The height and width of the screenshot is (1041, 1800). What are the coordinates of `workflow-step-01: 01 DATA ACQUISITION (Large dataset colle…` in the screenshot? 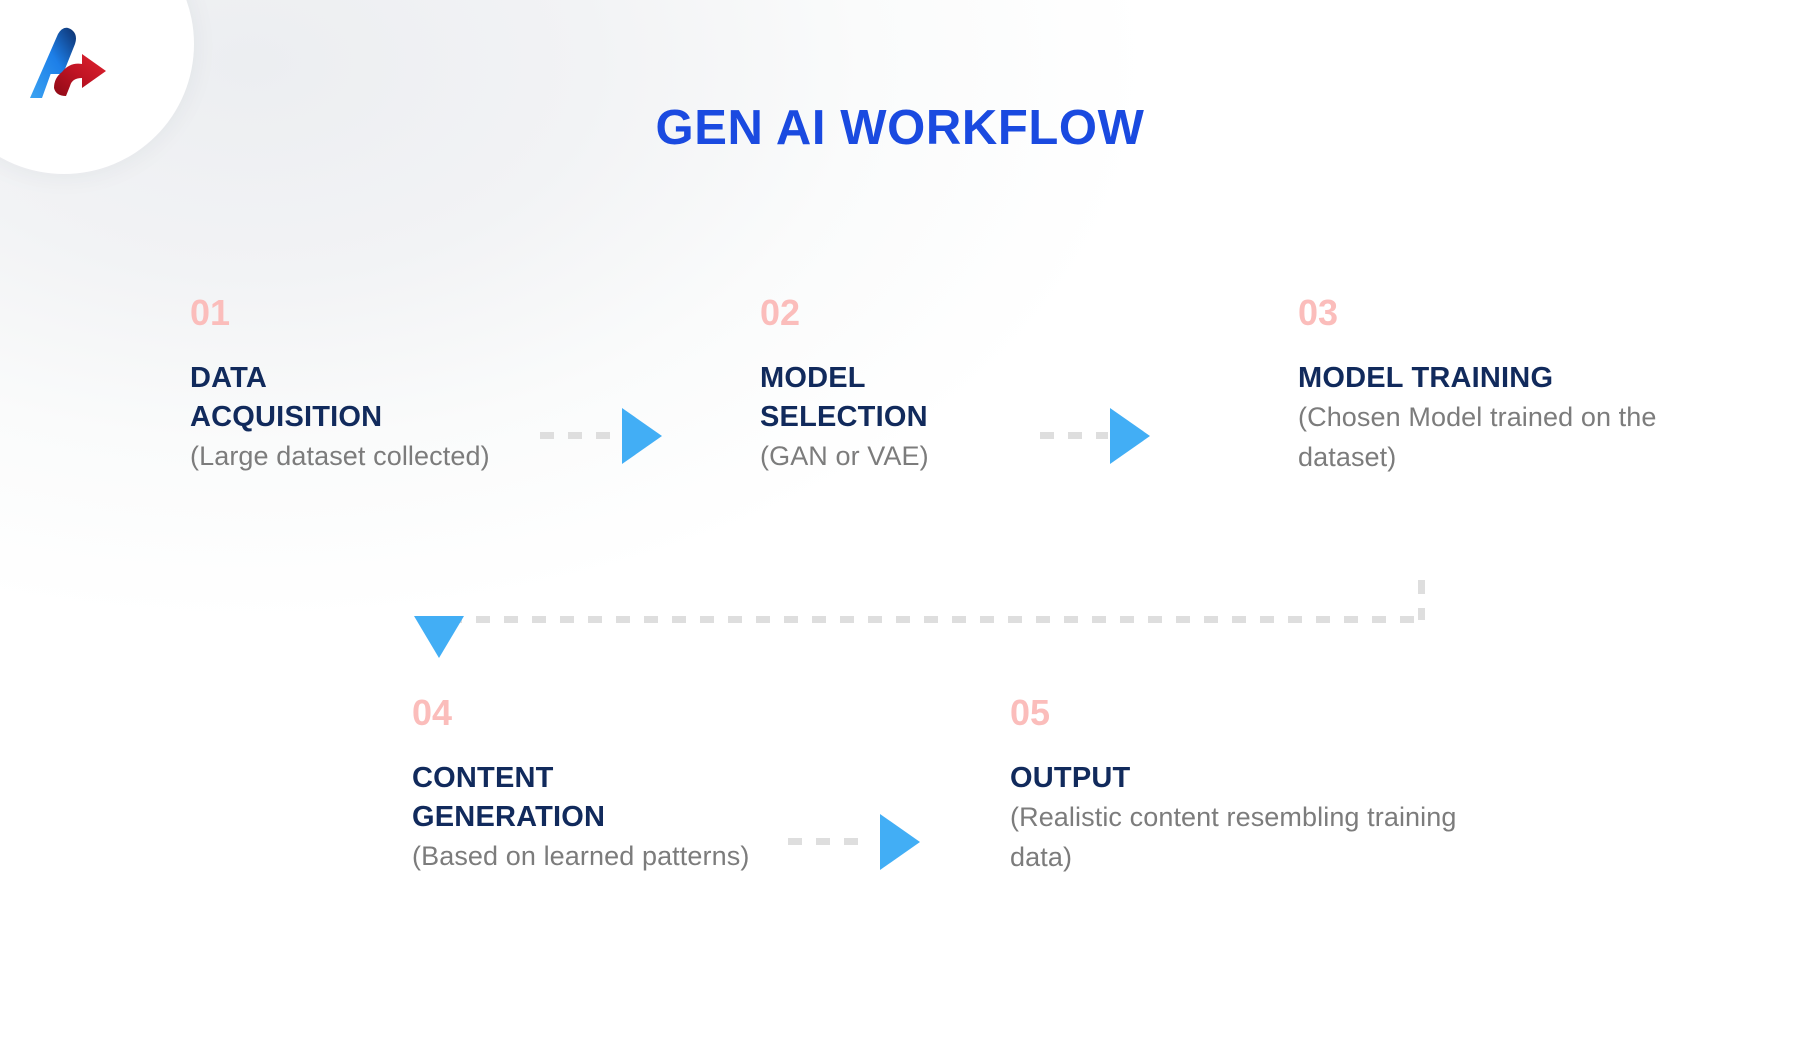 It's located at (340, 385).